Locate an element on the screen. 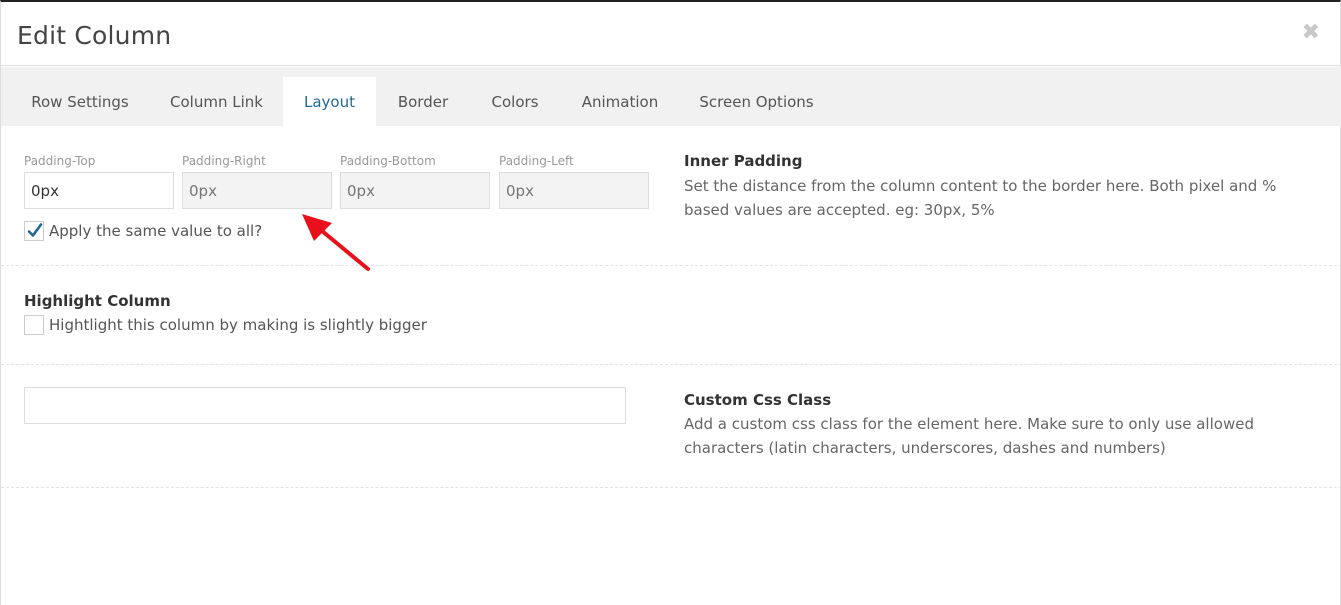 This screenshot has height=605, width=1341. close-icon: ✖ is located at coordinates (1311, 33).